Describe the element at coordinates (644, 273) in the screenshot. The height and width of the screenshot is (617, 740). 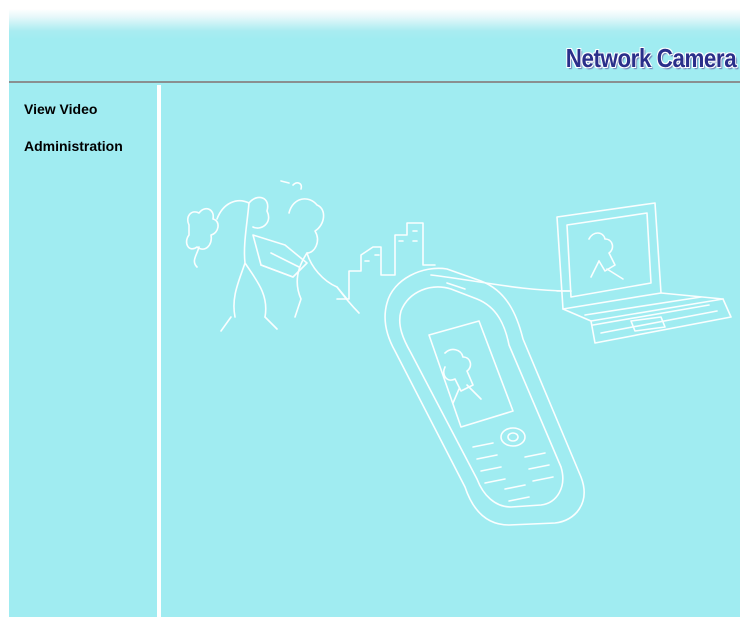
I see `laptop-icon` at that location.